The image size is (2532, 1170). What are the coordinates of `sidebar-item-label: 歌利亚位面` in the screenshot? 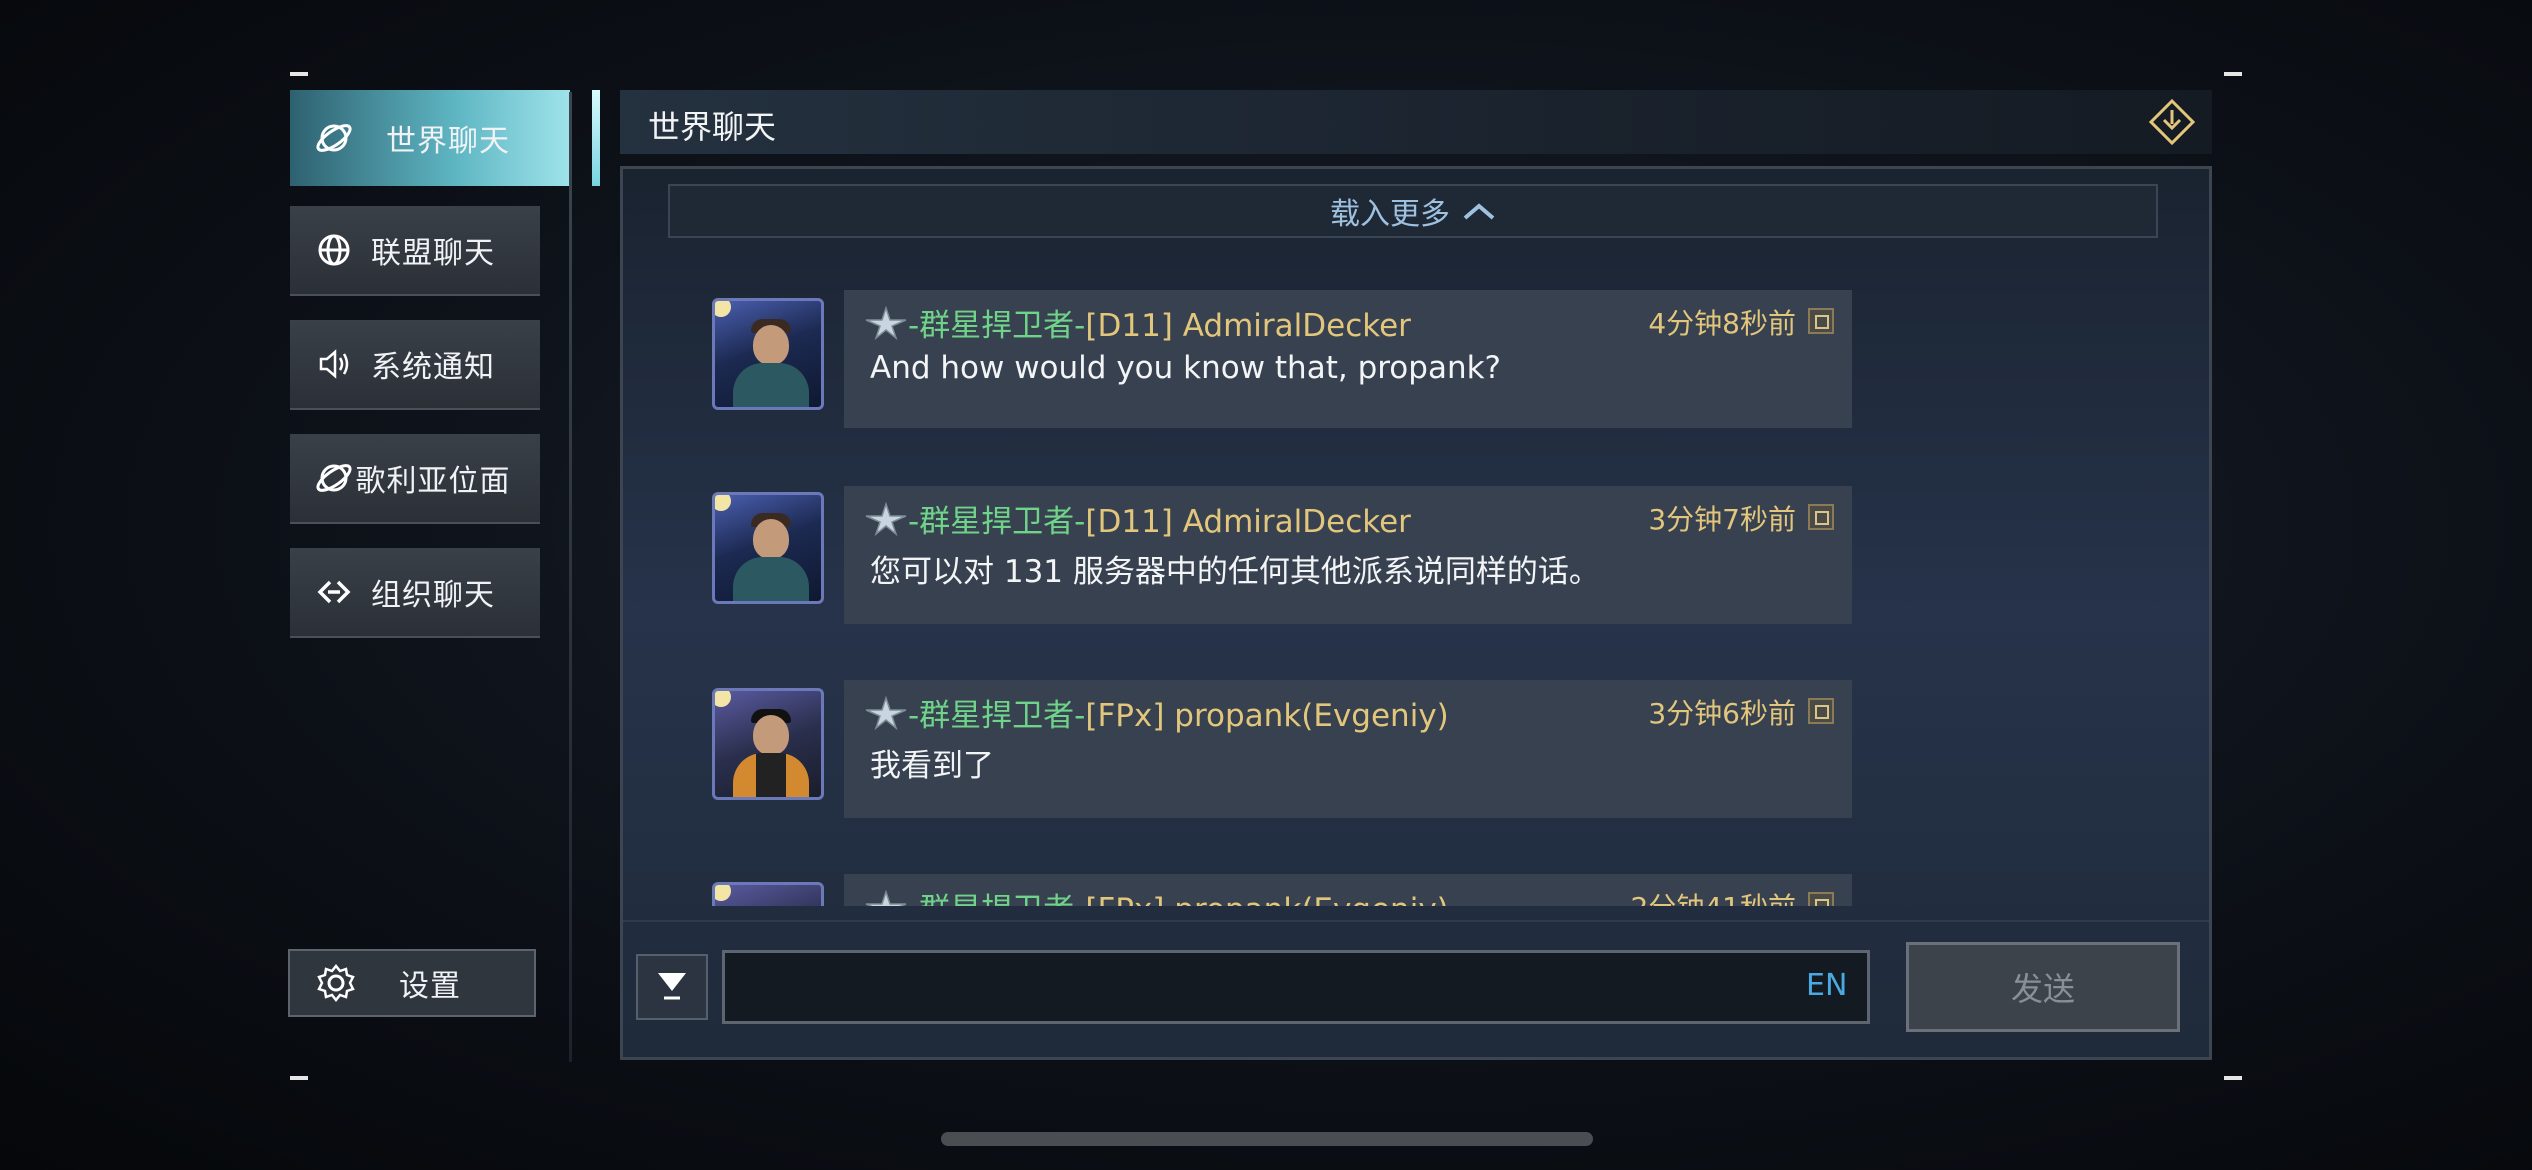 It's located at (433, 481).